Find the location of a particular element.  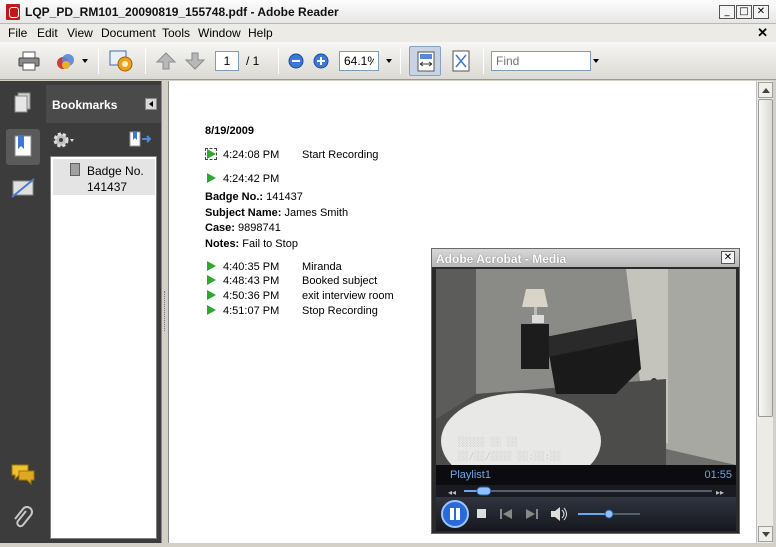

close-document-button: ✕ is located at coordinates (762, 33).